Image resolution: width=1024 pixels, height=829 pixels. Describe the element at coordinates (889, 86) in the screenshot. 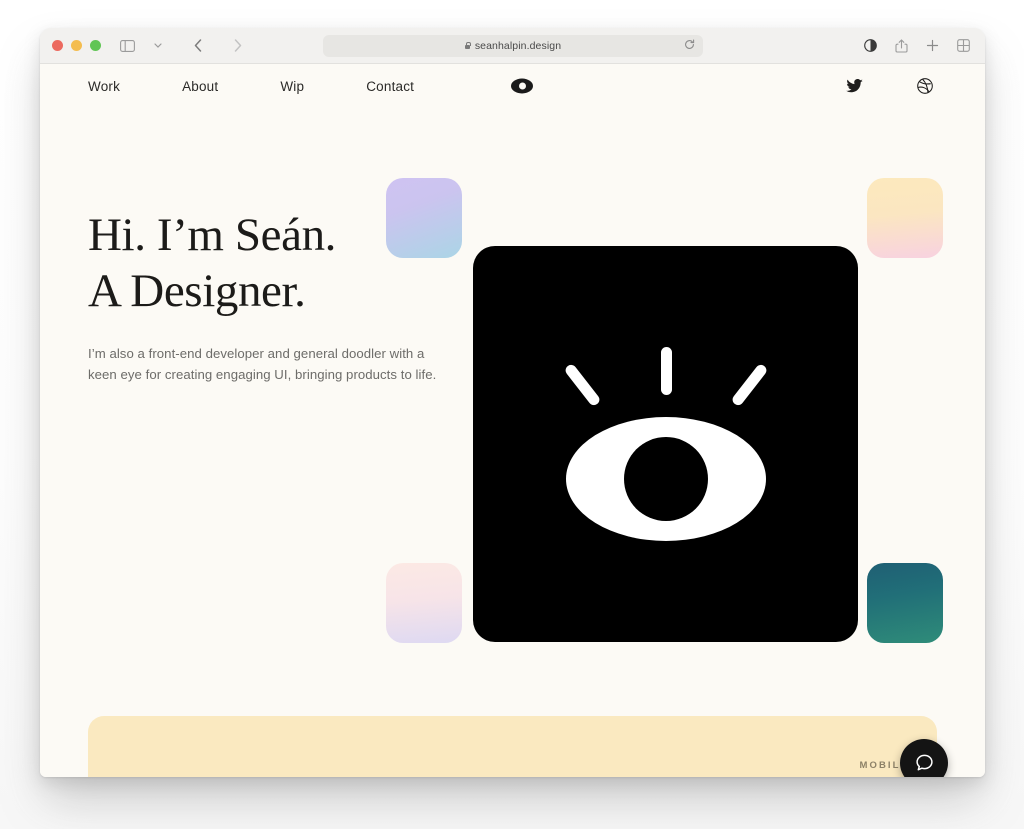

I see `nav-social-links` at that location.